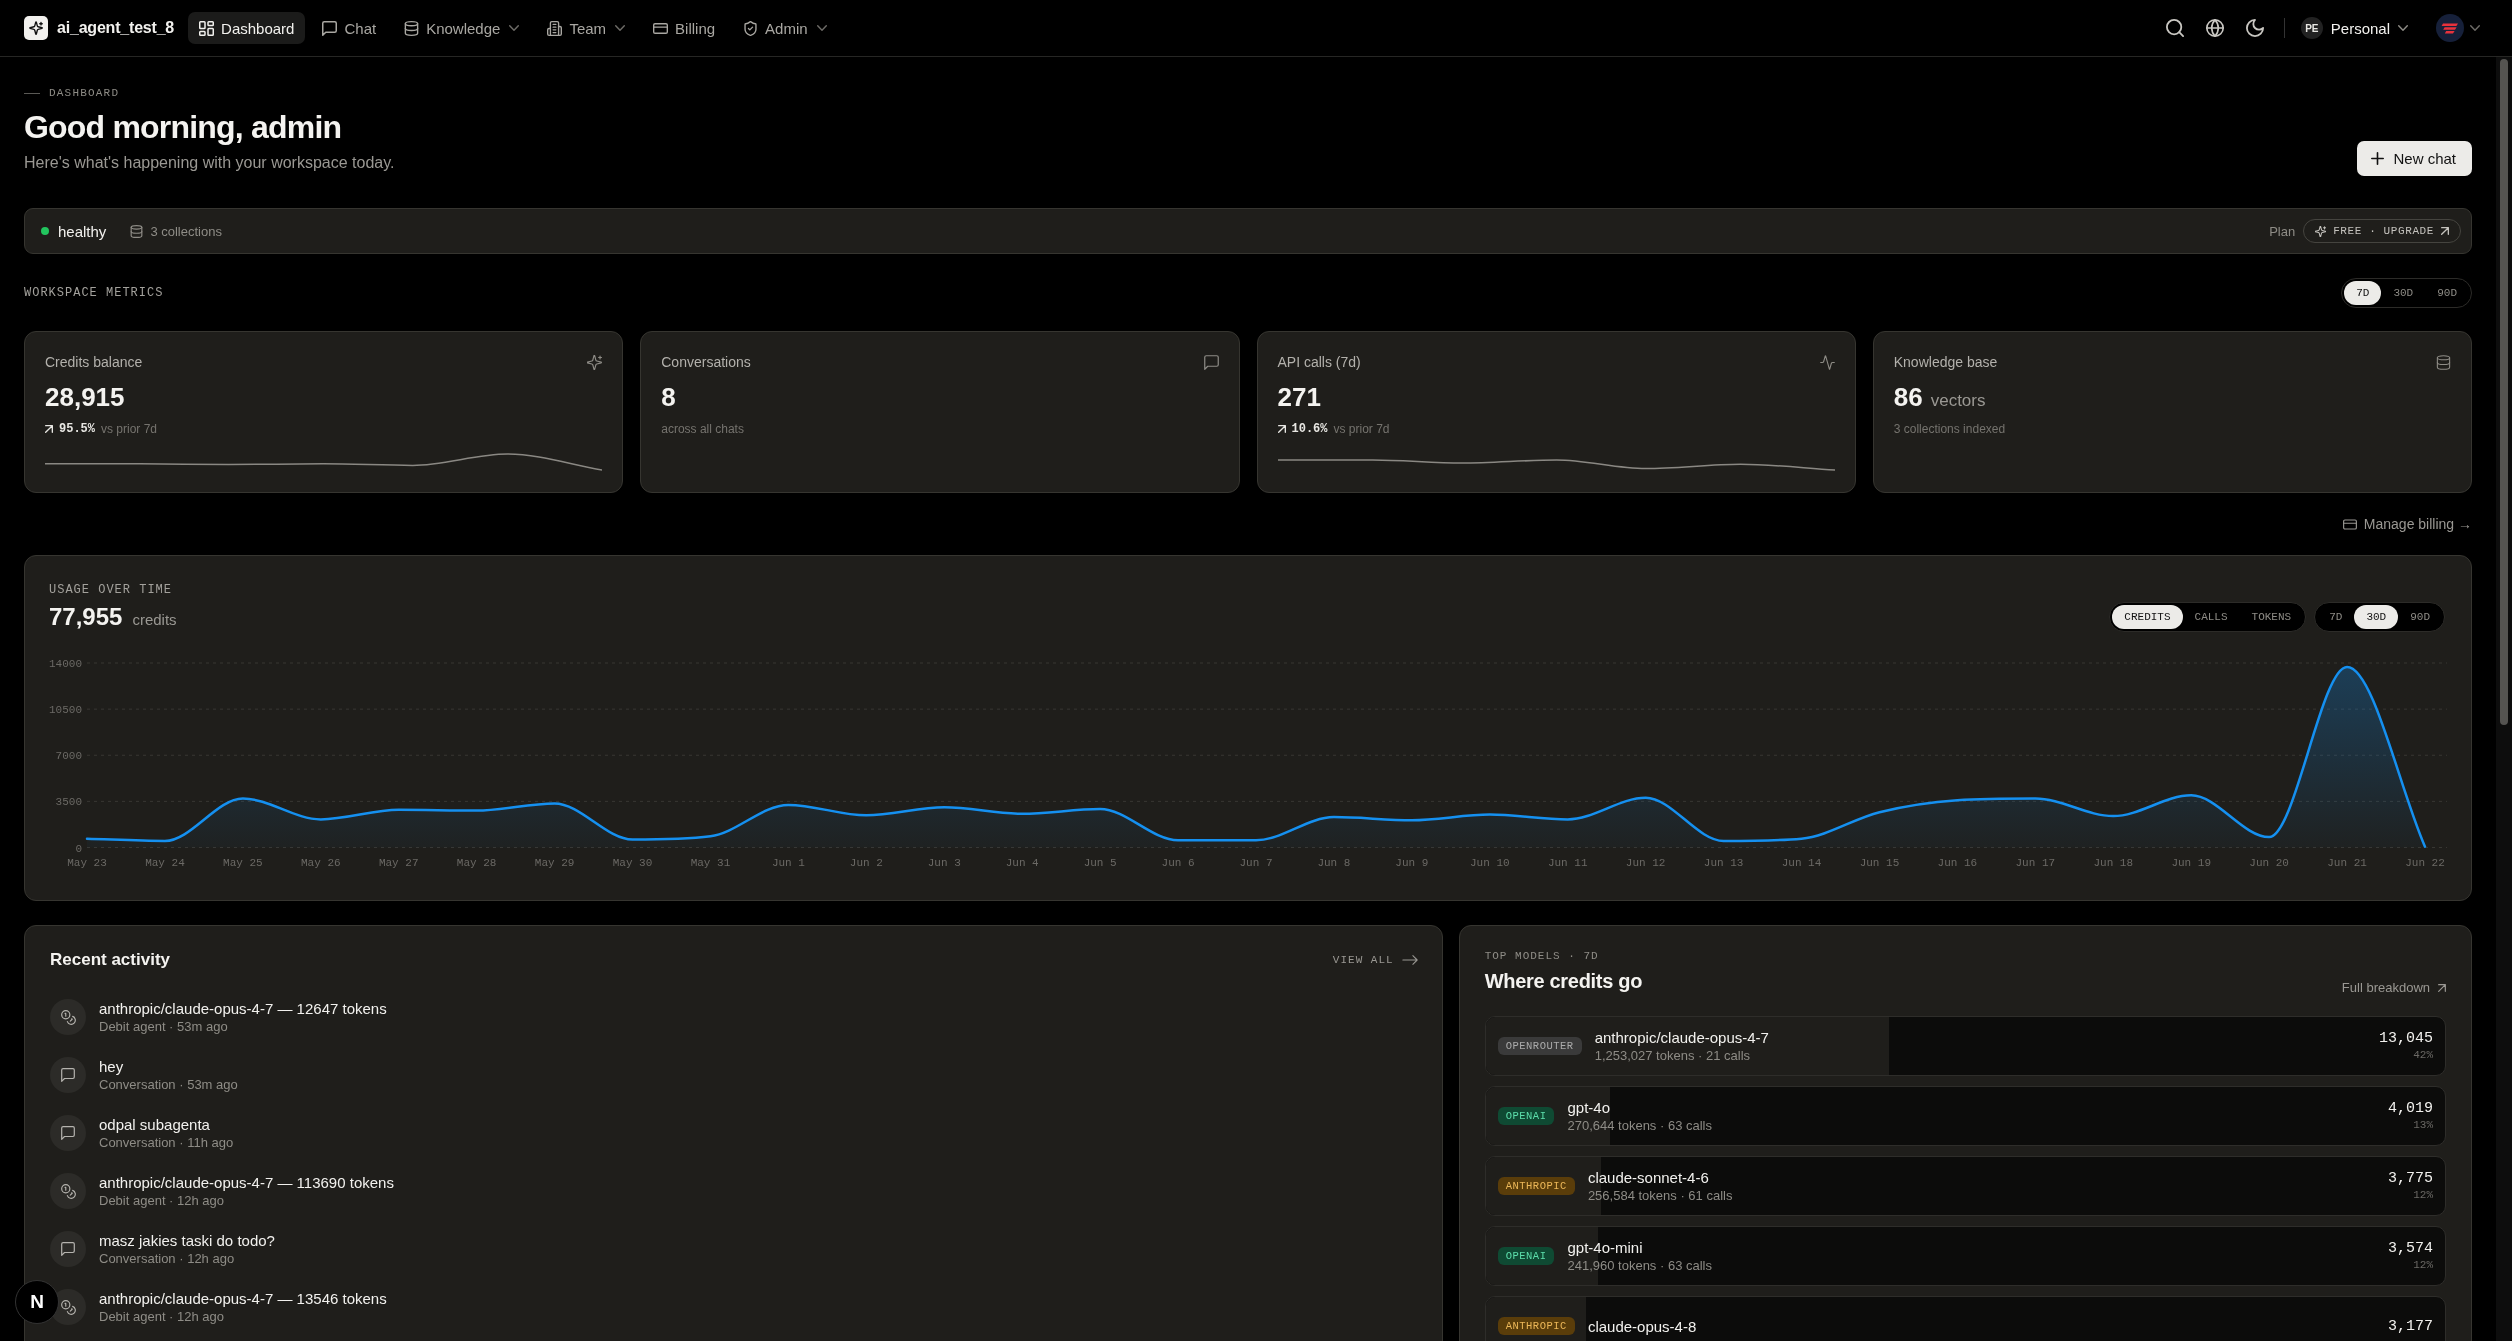 The width and height of the screenshot is (2512, 1341). I want to click on x-axis-label: Jun 15, so click(1879, 863).